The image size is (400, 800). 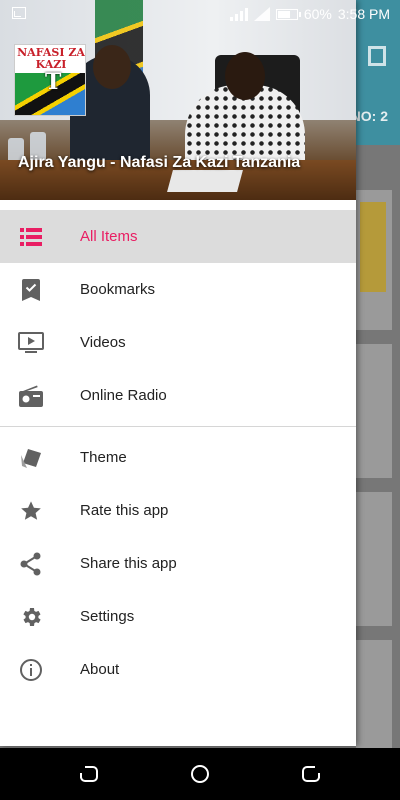 I want to click on wifi-signal-icon, so click(x=261, y=14).